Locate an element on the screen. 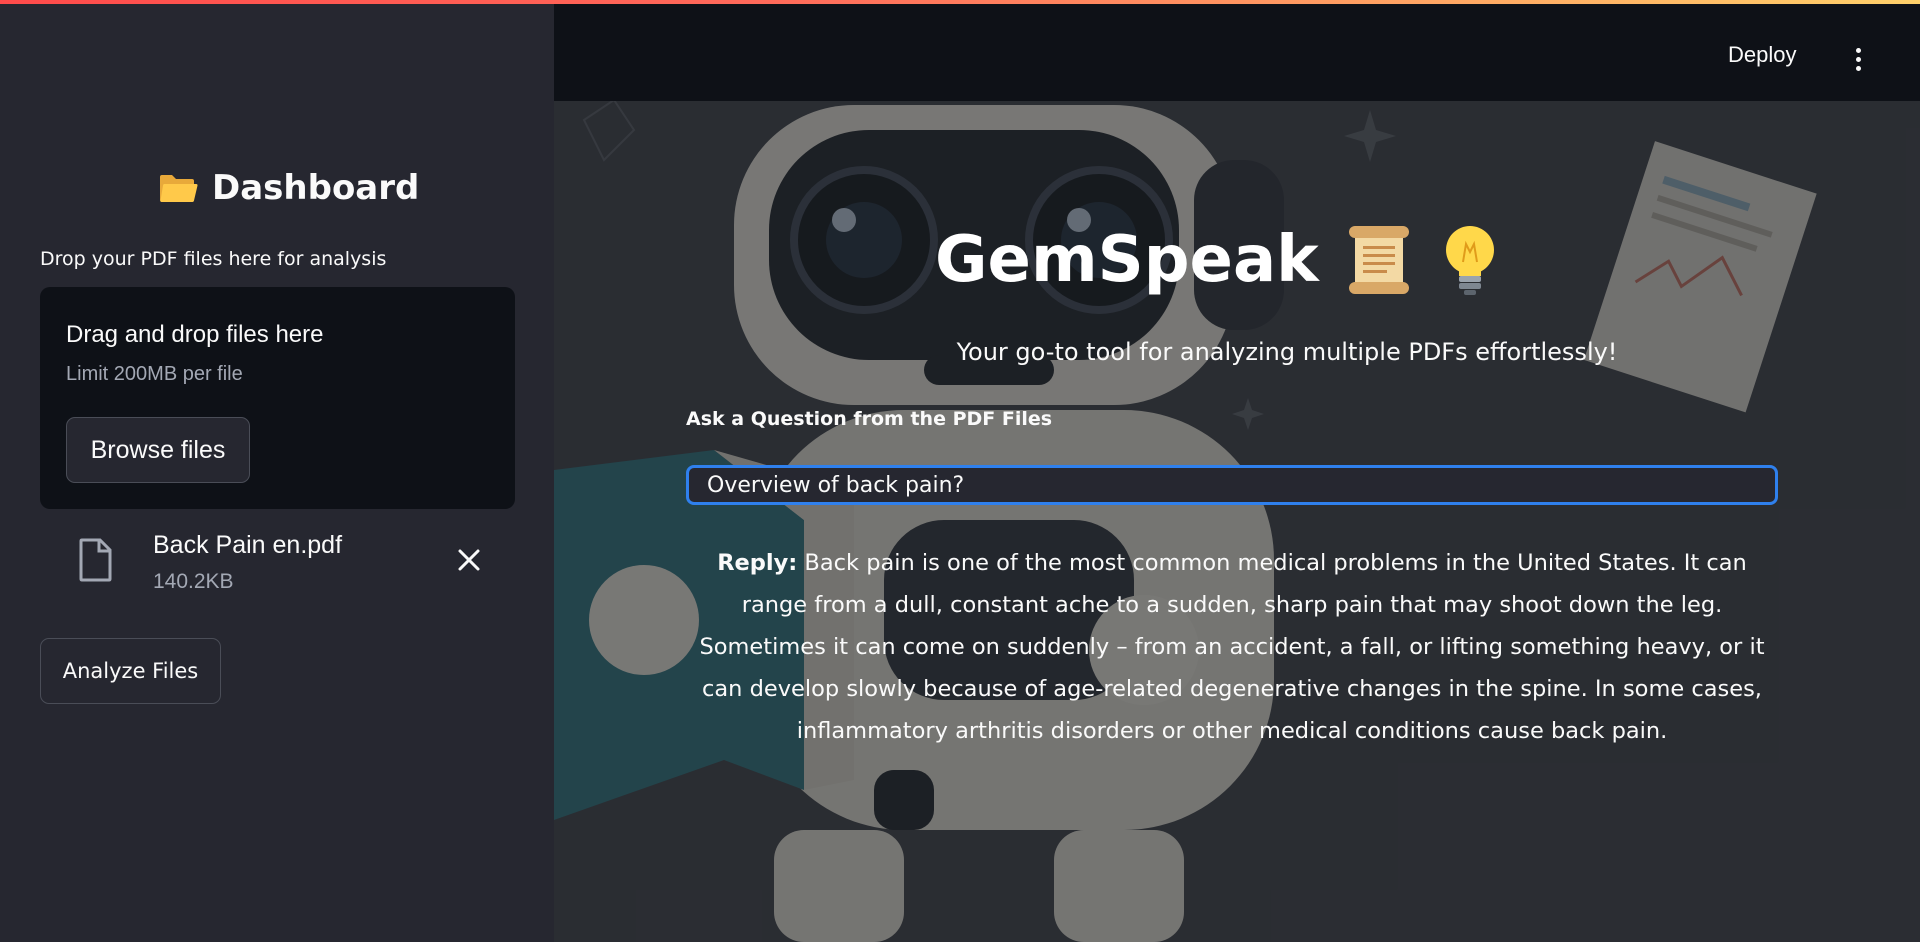 The width and height of the screenshot is (1920, 942). upload-label: Drop your PDF files here for analysis is located at coordinates (213, 259).